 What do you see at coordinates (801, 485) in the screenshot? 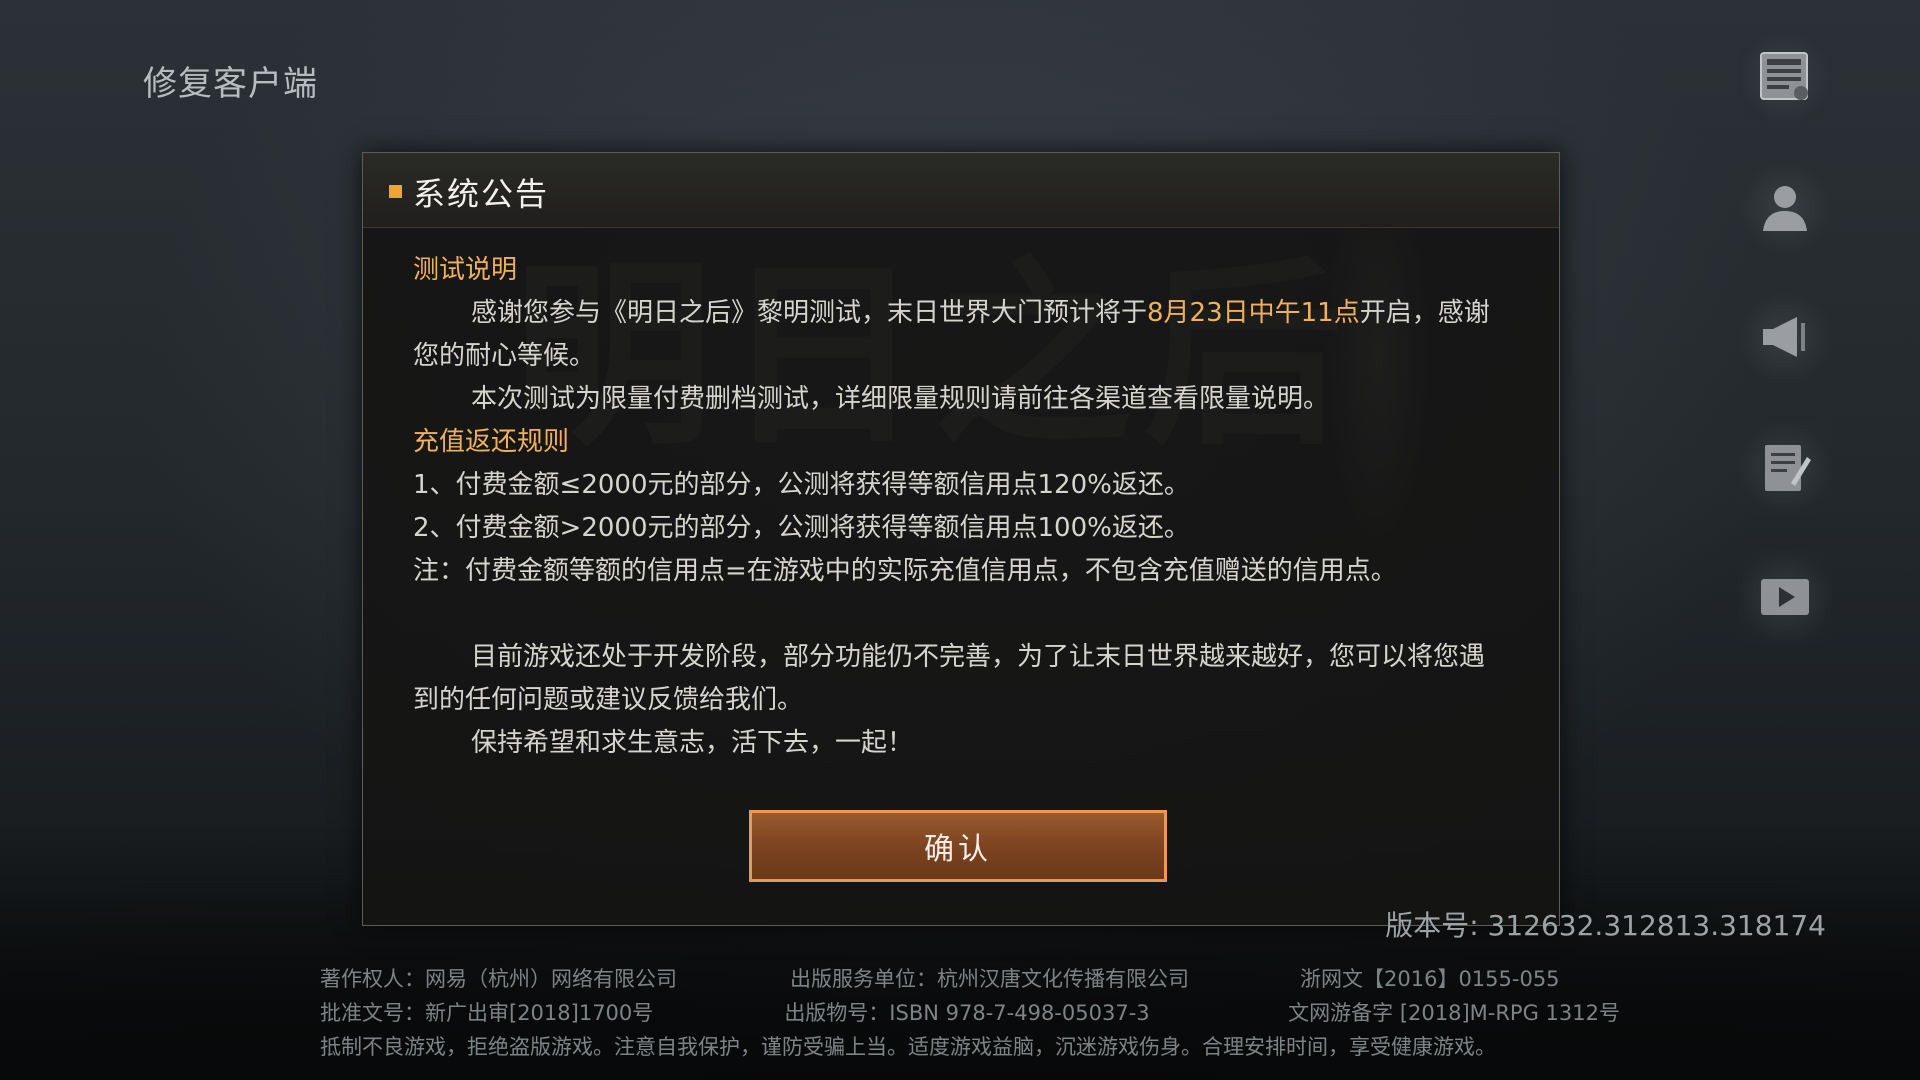
I see `refund-rule-1: 1、付费金额≤2000元的部分，公测将获得等额信用点120%返还。` at bounding box center [801, 485].